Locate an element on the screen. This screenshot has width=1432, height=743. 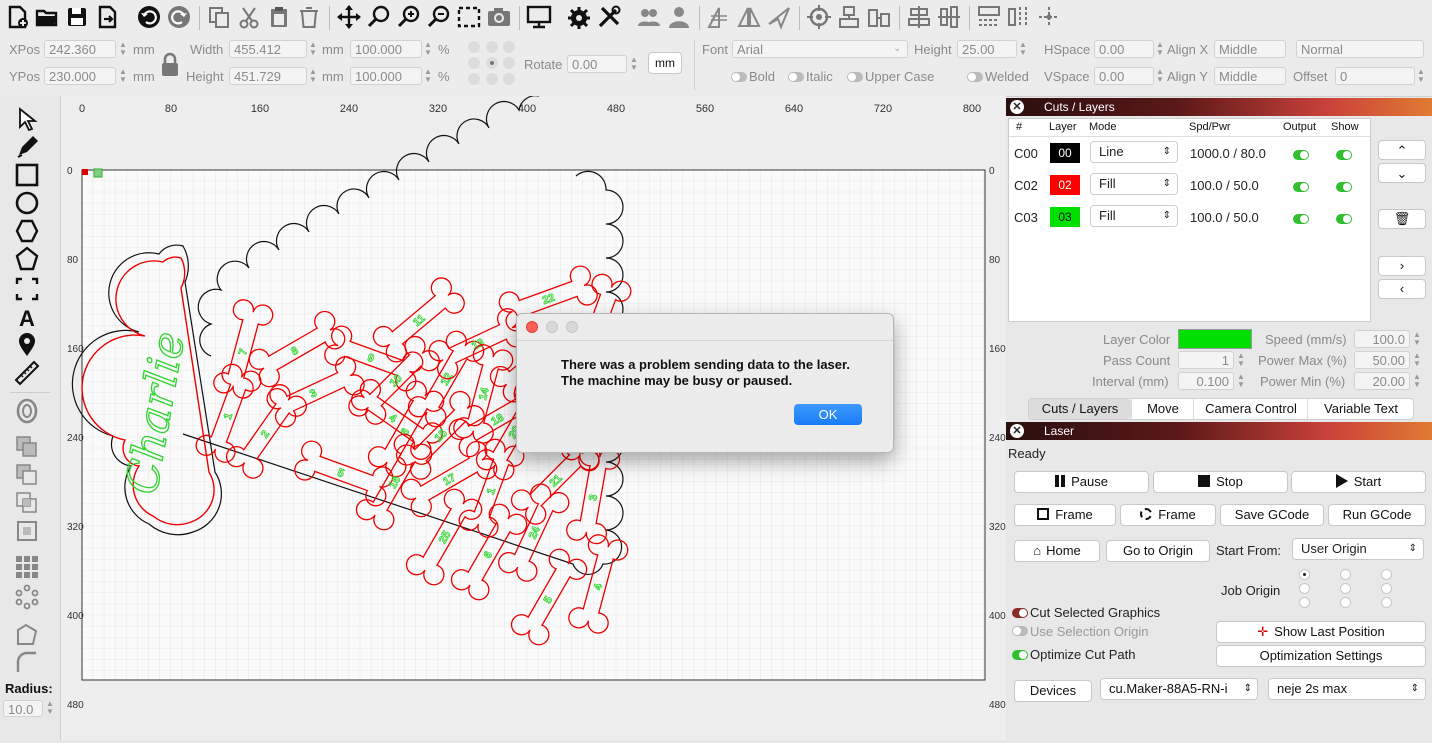
frame-rect-button: Frame is located at coordinates (1065, 515).